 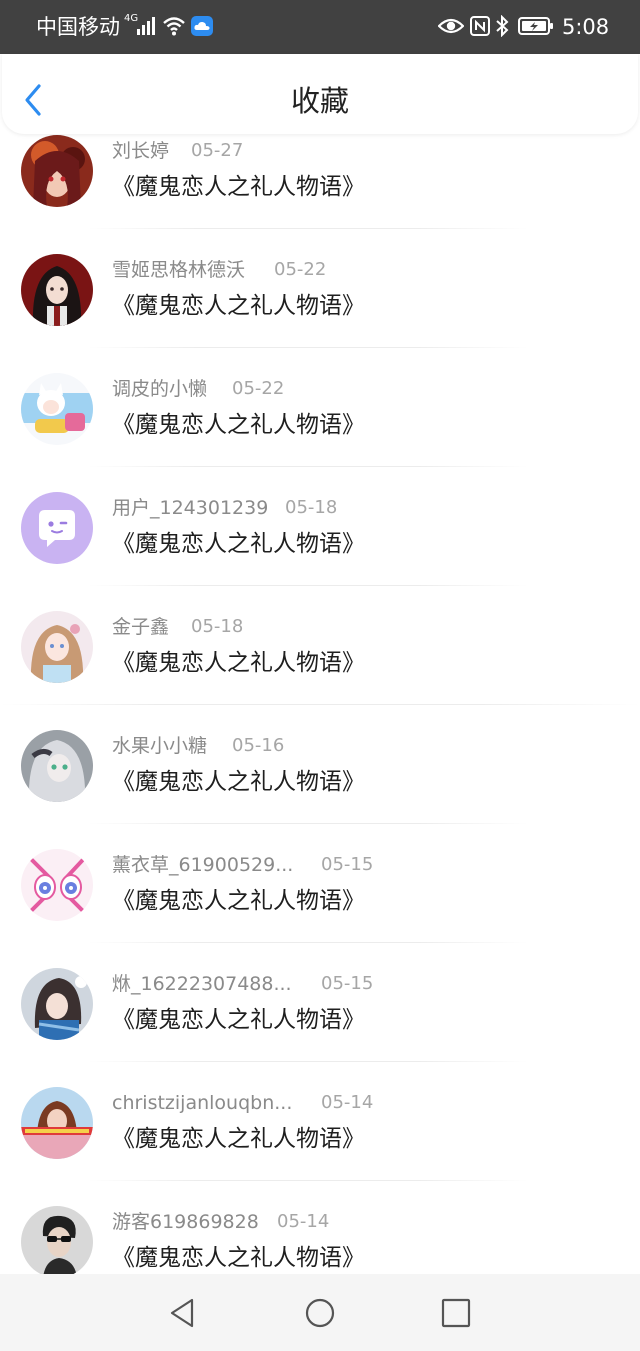 I want to click on system-nav-bar, so click(x=320, y=1312).